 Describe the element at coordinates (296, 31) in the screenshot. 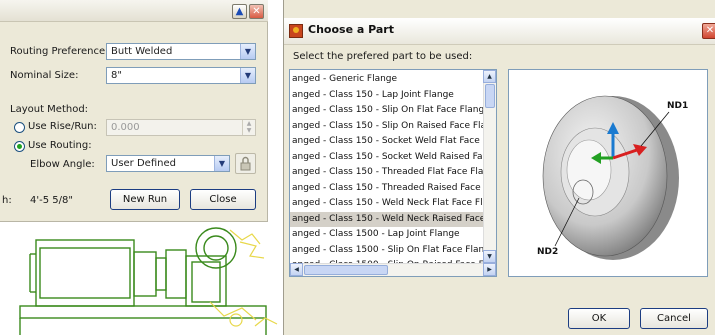

I see `part-dialog-icon` at that location.